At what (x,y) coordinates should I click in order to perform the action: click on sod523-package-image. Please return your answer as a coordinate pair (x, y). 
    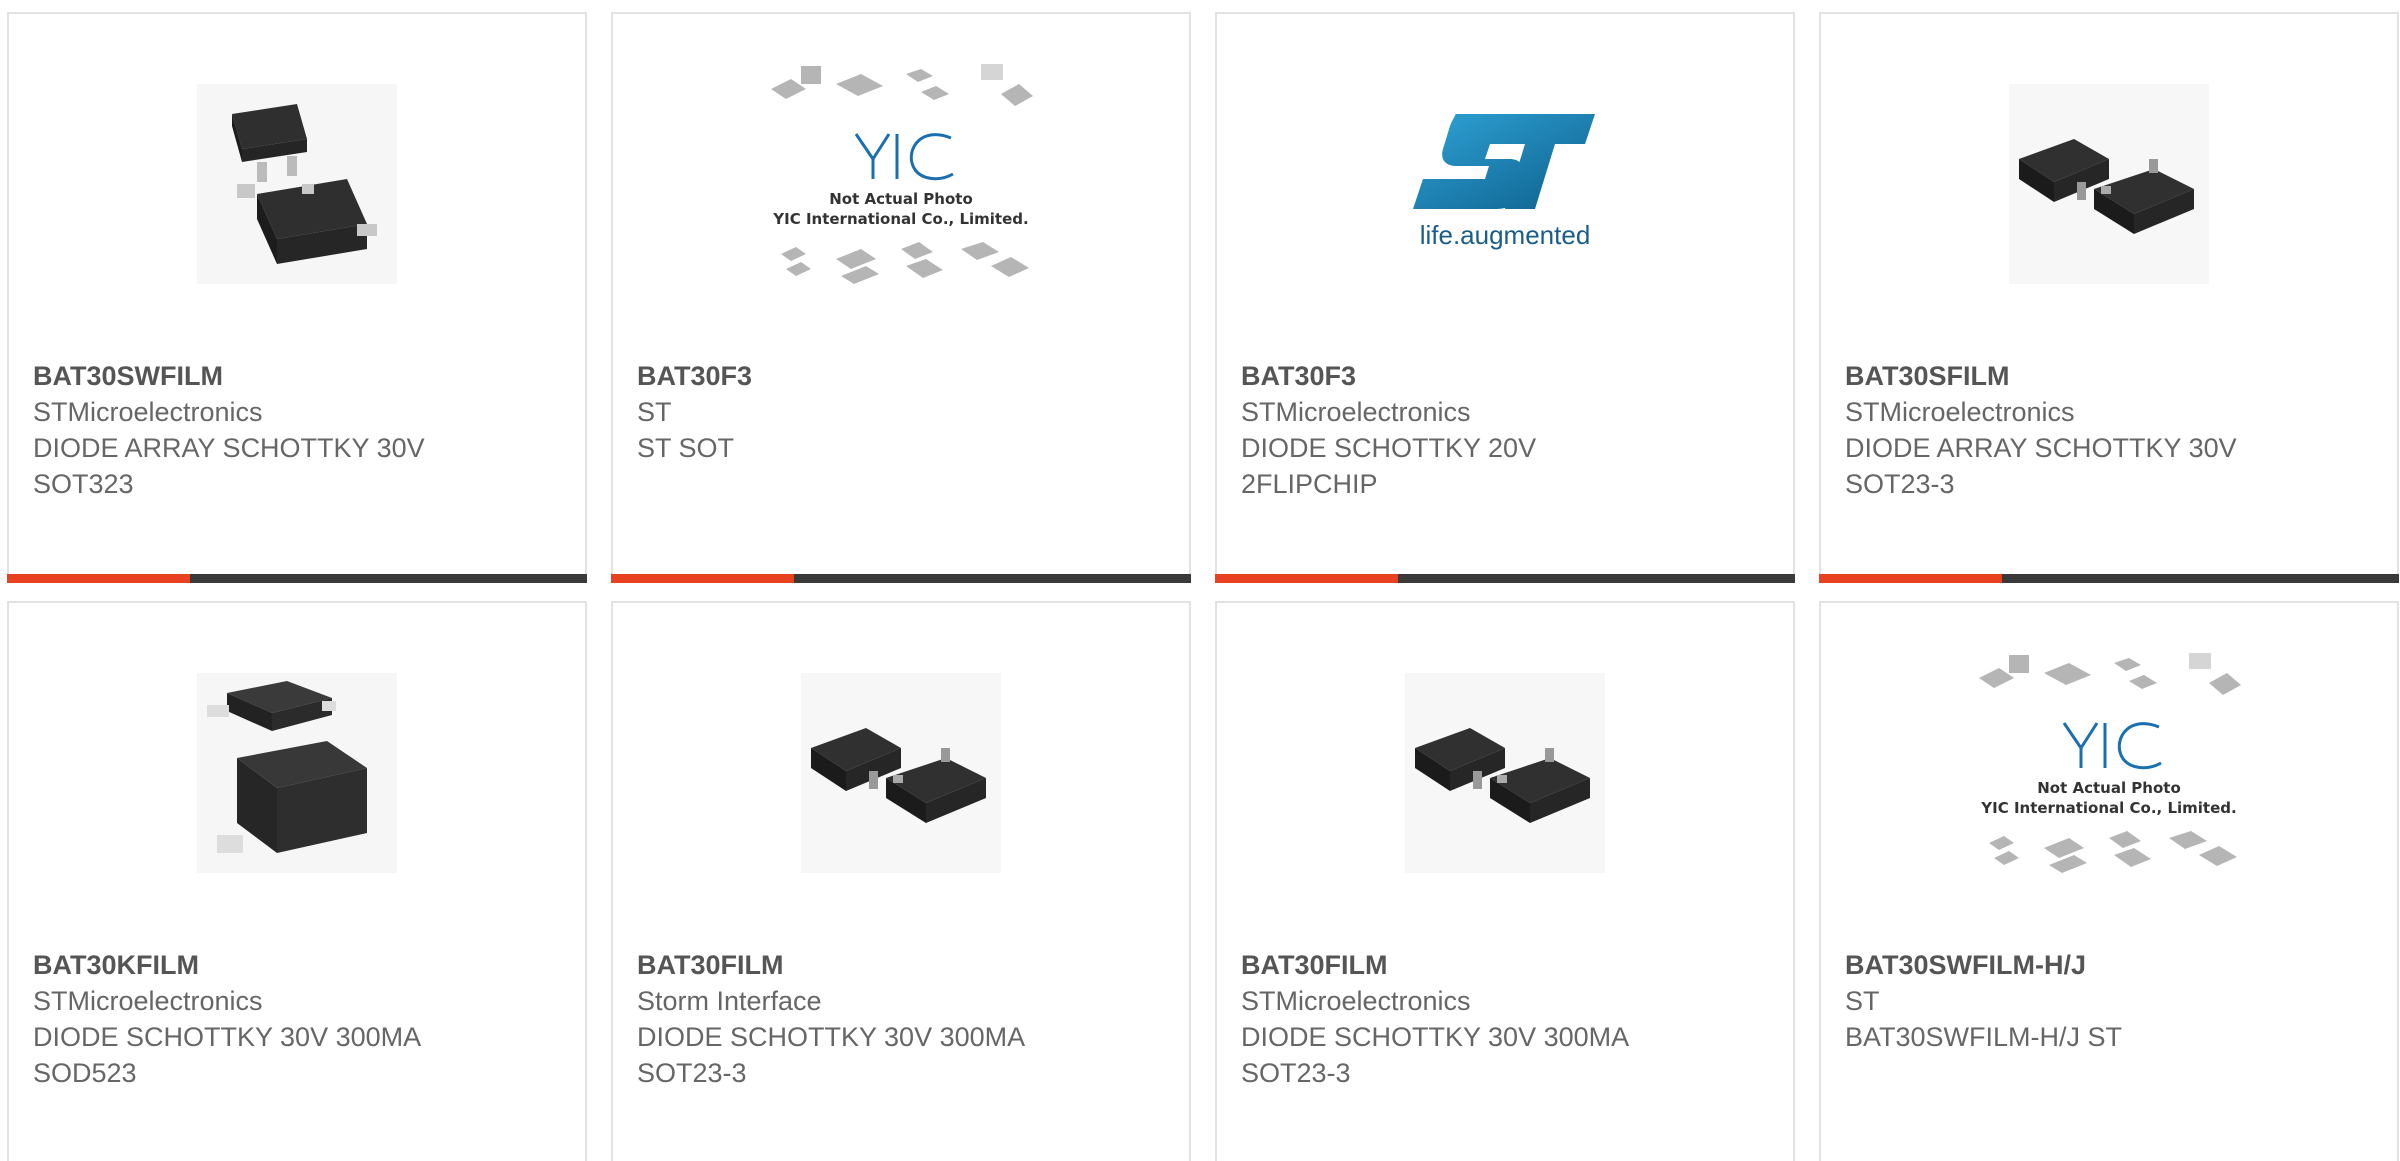
    Looking at the image, I should click on (297, 773).